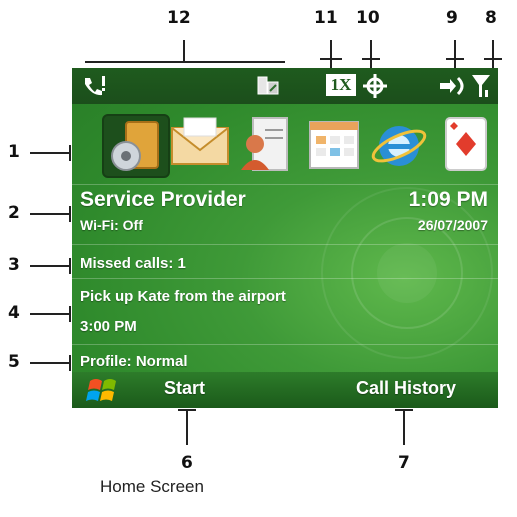 This screenshot has width=517, height=517. I want to click on callout-2: 2, so click(14, 213).